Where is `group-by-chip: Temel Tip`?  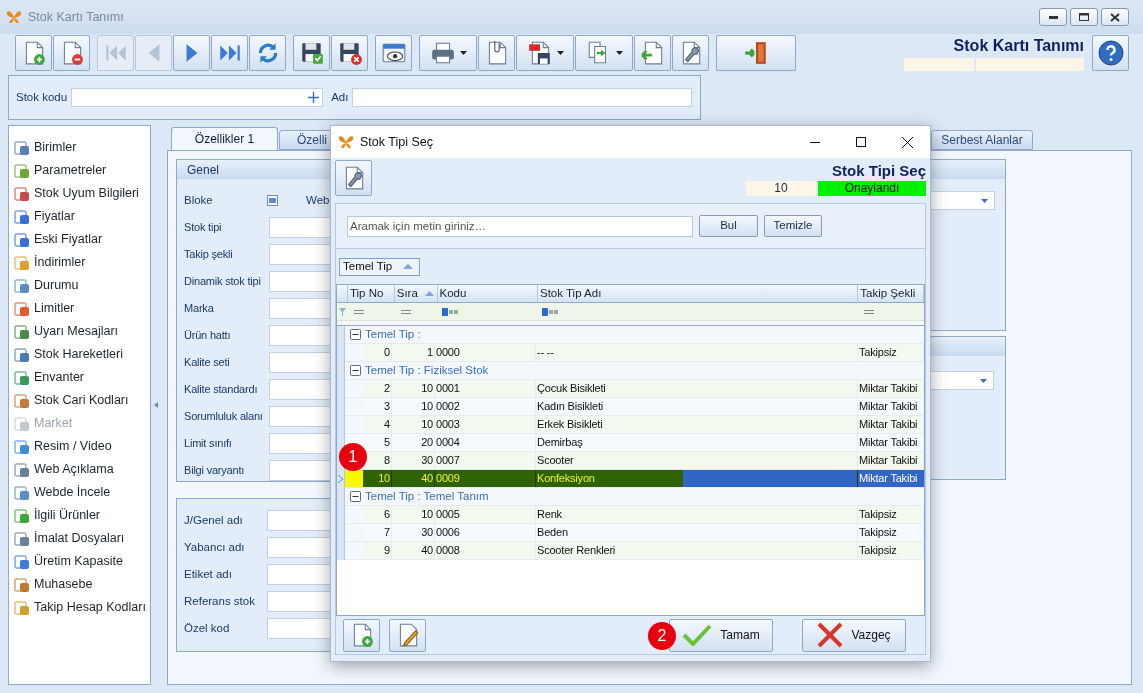
group-by-chip: Temel Tip is located at coordinates (379, 266).